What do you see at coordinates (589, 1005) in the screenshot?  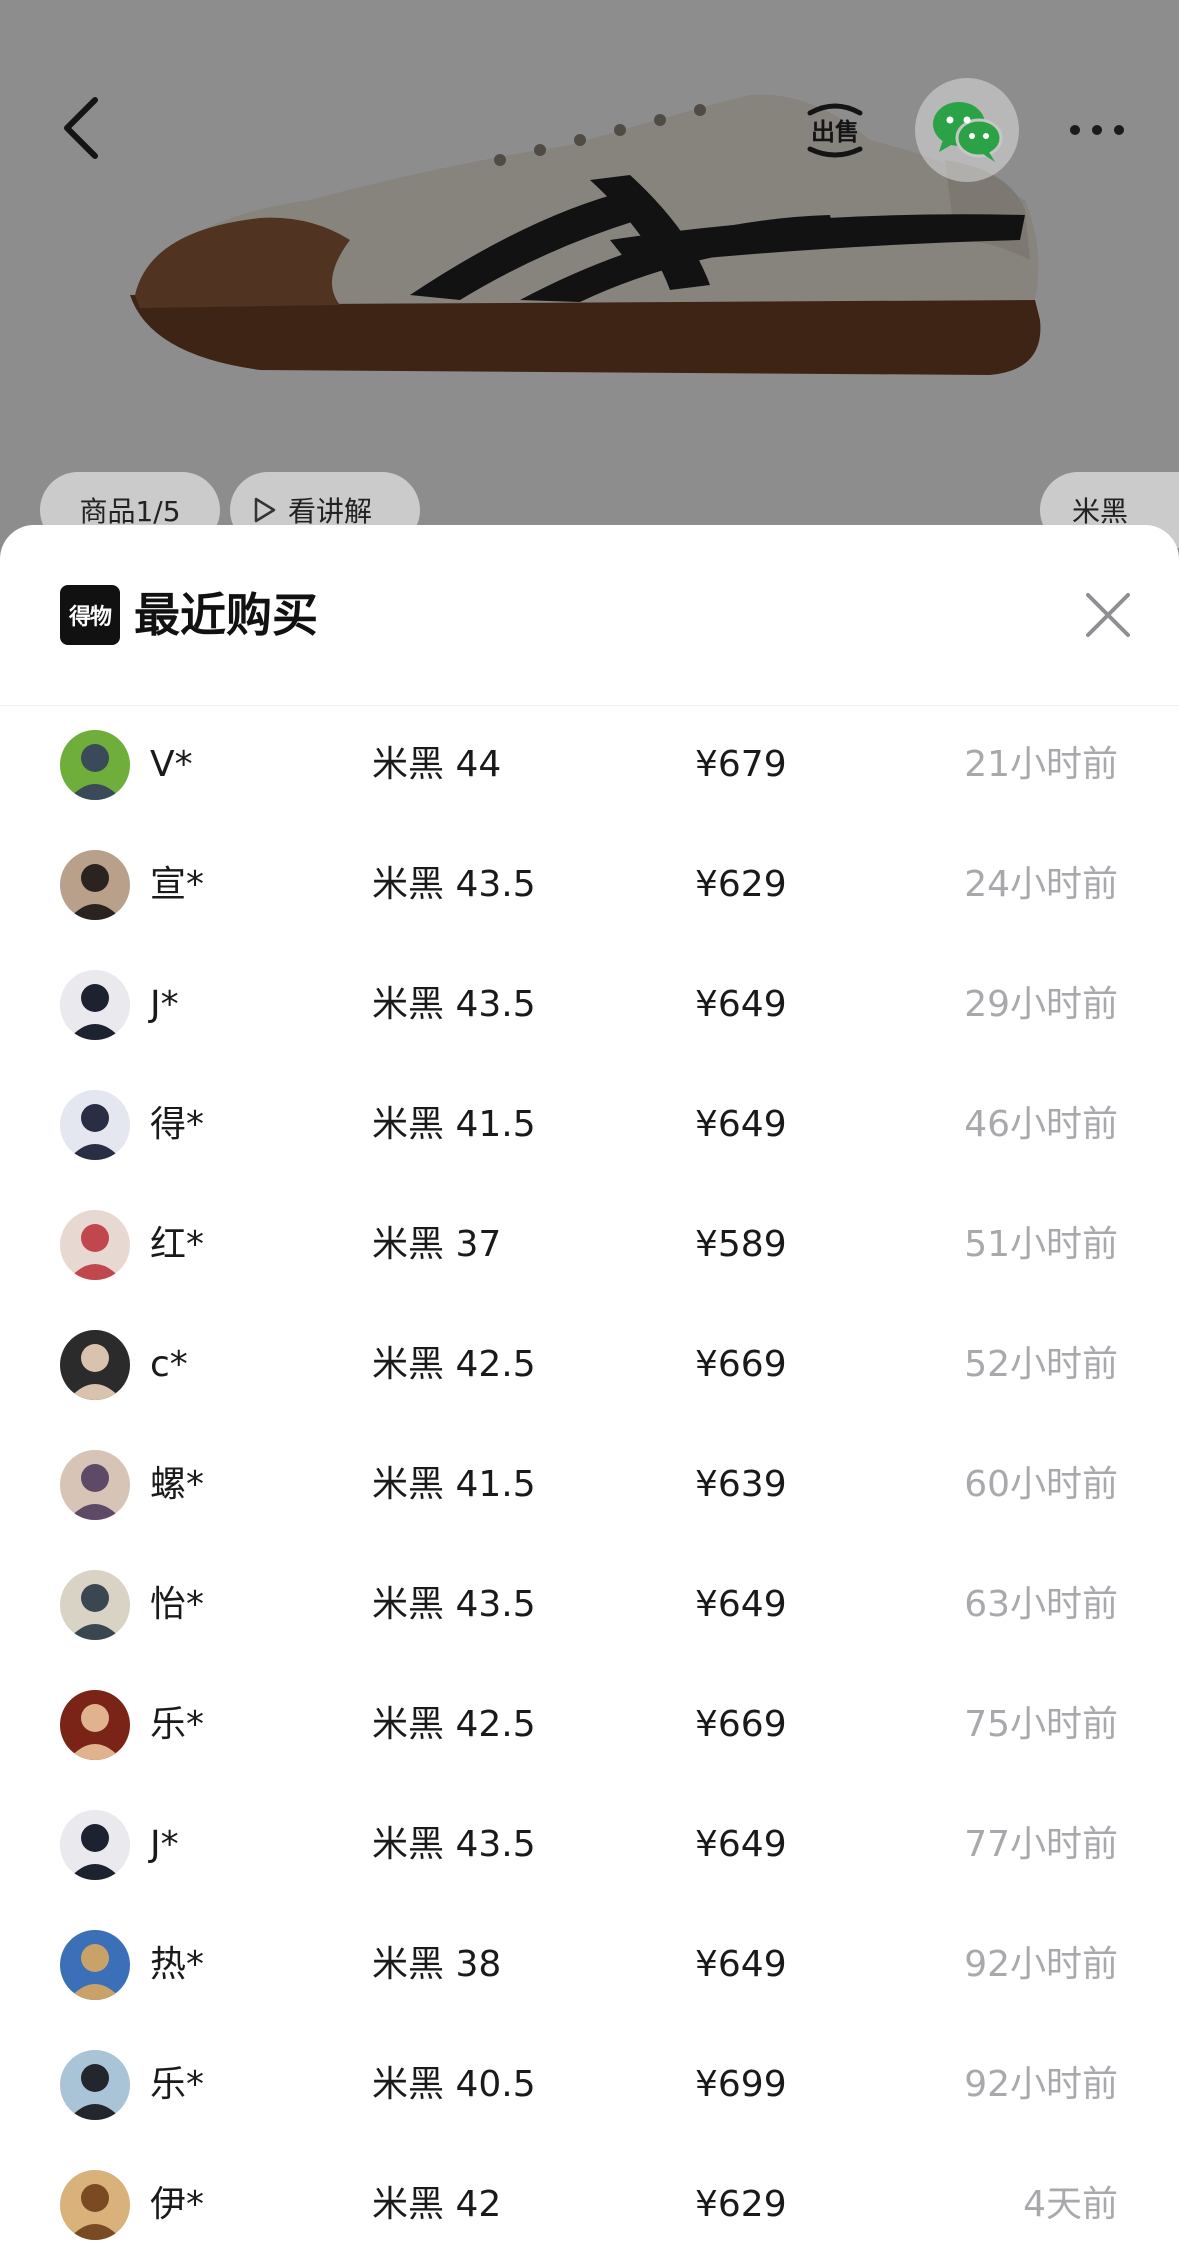 I see `purchase-row: J* 米黑 43.5 ¥649 29小时前` at bounding box center [589, 1005].